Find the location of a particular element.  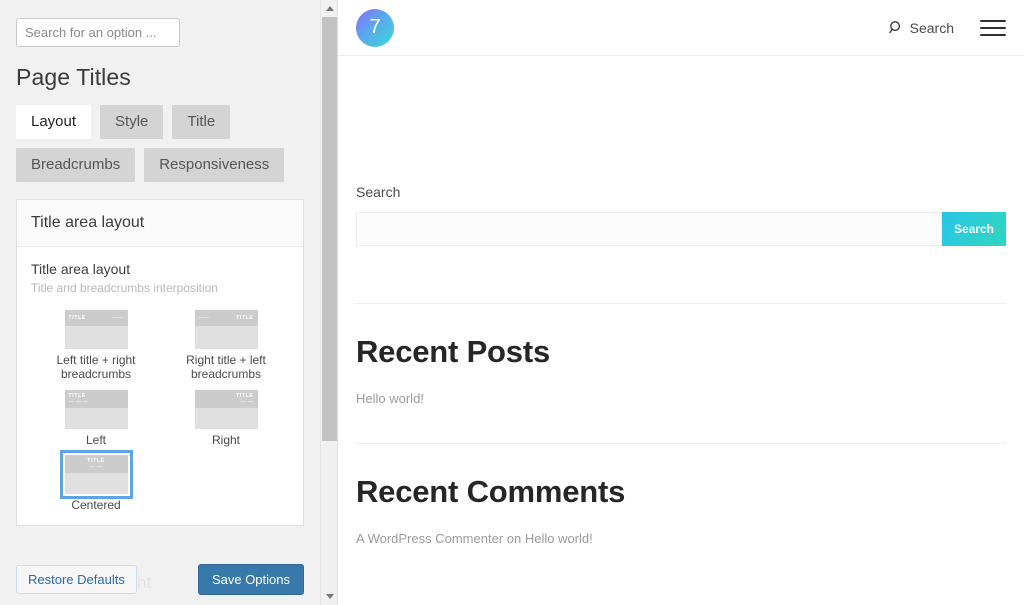

scrollbar-thumb is located at coordinates (329, 229).